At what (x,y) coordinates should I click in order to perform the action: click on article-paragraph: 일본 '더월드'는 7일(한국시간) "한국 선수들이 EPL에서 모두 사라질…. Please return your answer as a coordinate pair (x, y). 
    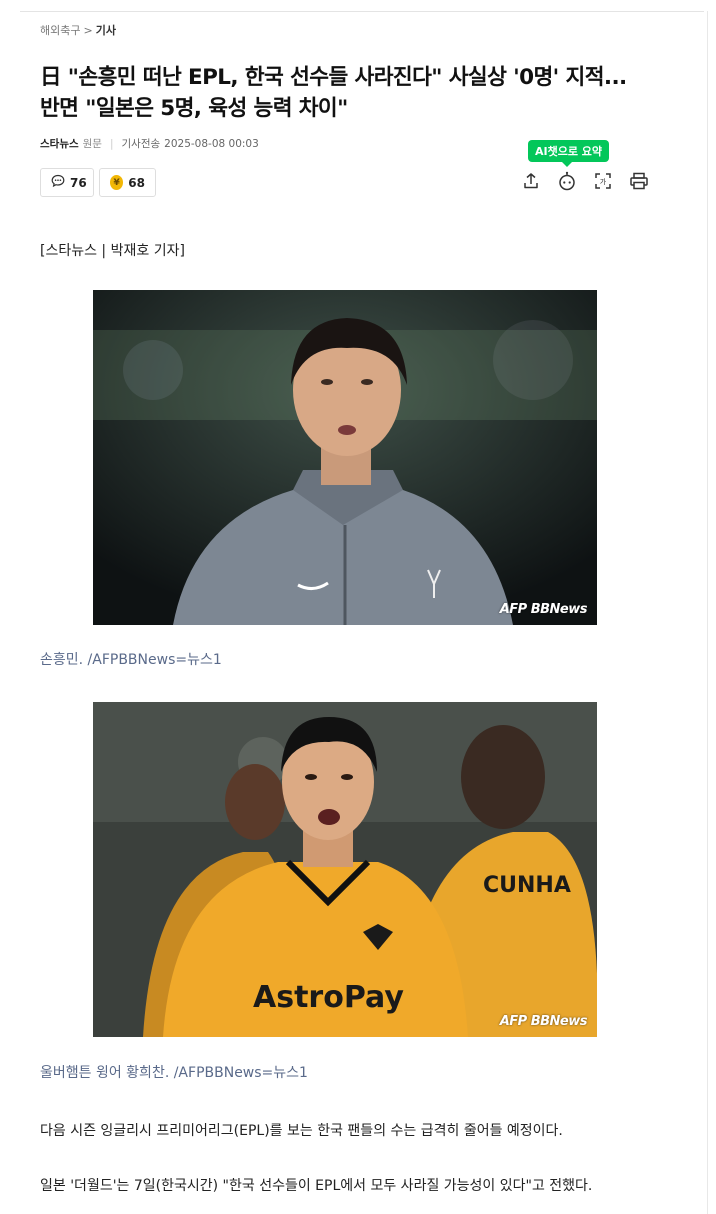
    Looking at the image, I should click on (316, 1186).